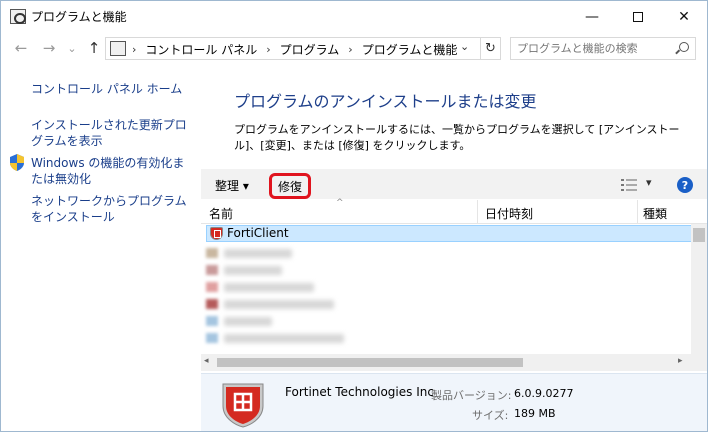 Image resolution: width=708 pixels, height=432 pixels. Describe the element at coordinates (359, 392) in the screenshot. I see `publisher-name: Fortinet Technologies Inc` at that location.